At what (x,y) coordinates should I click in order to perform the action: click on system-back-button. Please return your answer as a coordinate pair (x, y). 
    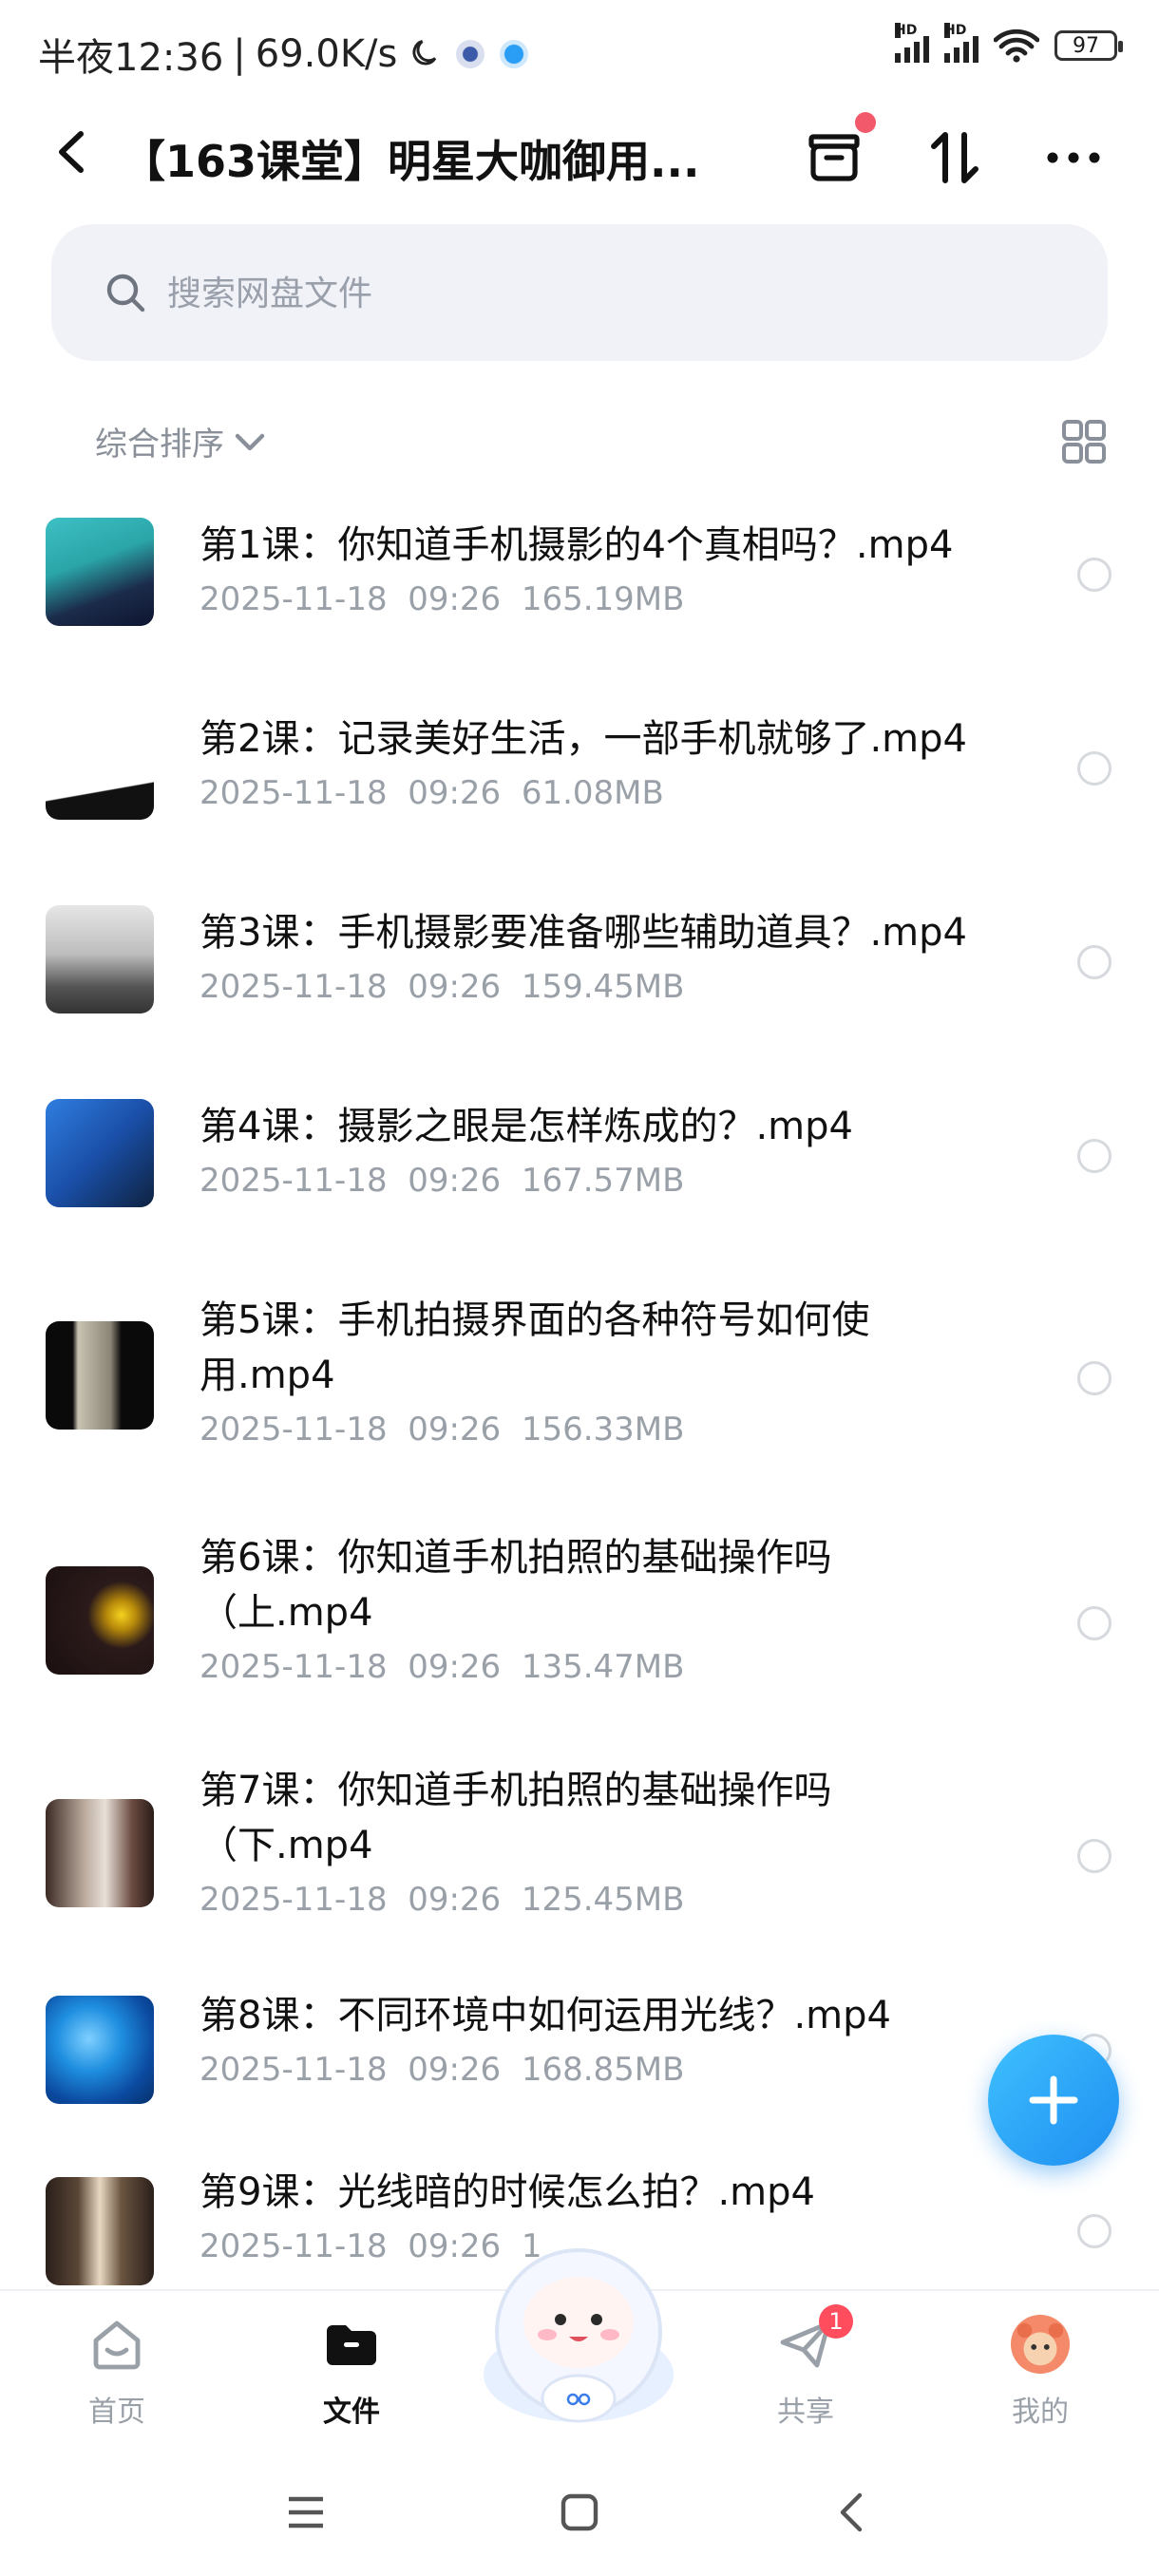
    Looking at the image, I should click on (851, 2512).